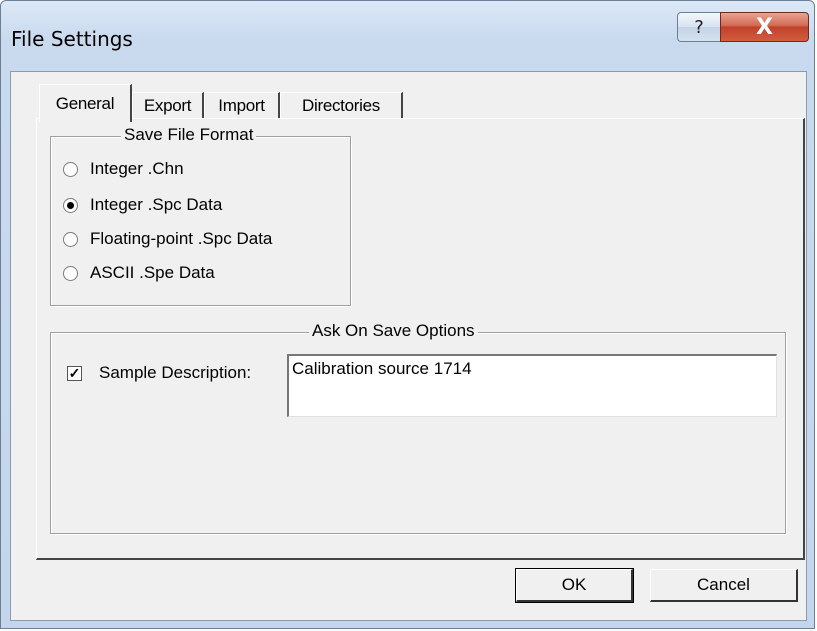 The width and height of the screenshot is (817, 631). I want to click on title-bar: File Settings ? X, so click(407, 36).